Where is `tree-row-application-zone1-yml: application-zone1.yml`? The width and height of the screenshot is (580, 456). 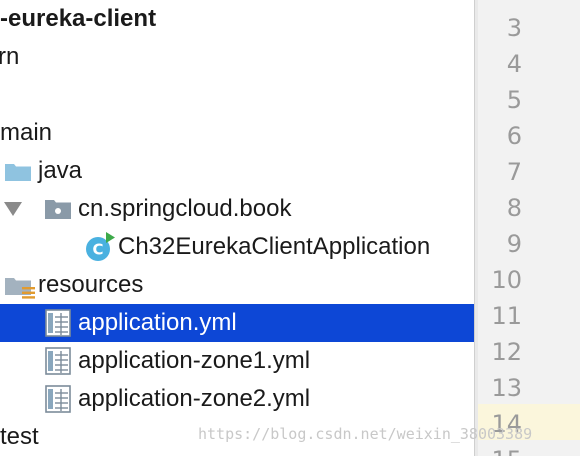 tree-row-application-zone1-yml: application-zone1.yml is located at coordinates (237, 361).